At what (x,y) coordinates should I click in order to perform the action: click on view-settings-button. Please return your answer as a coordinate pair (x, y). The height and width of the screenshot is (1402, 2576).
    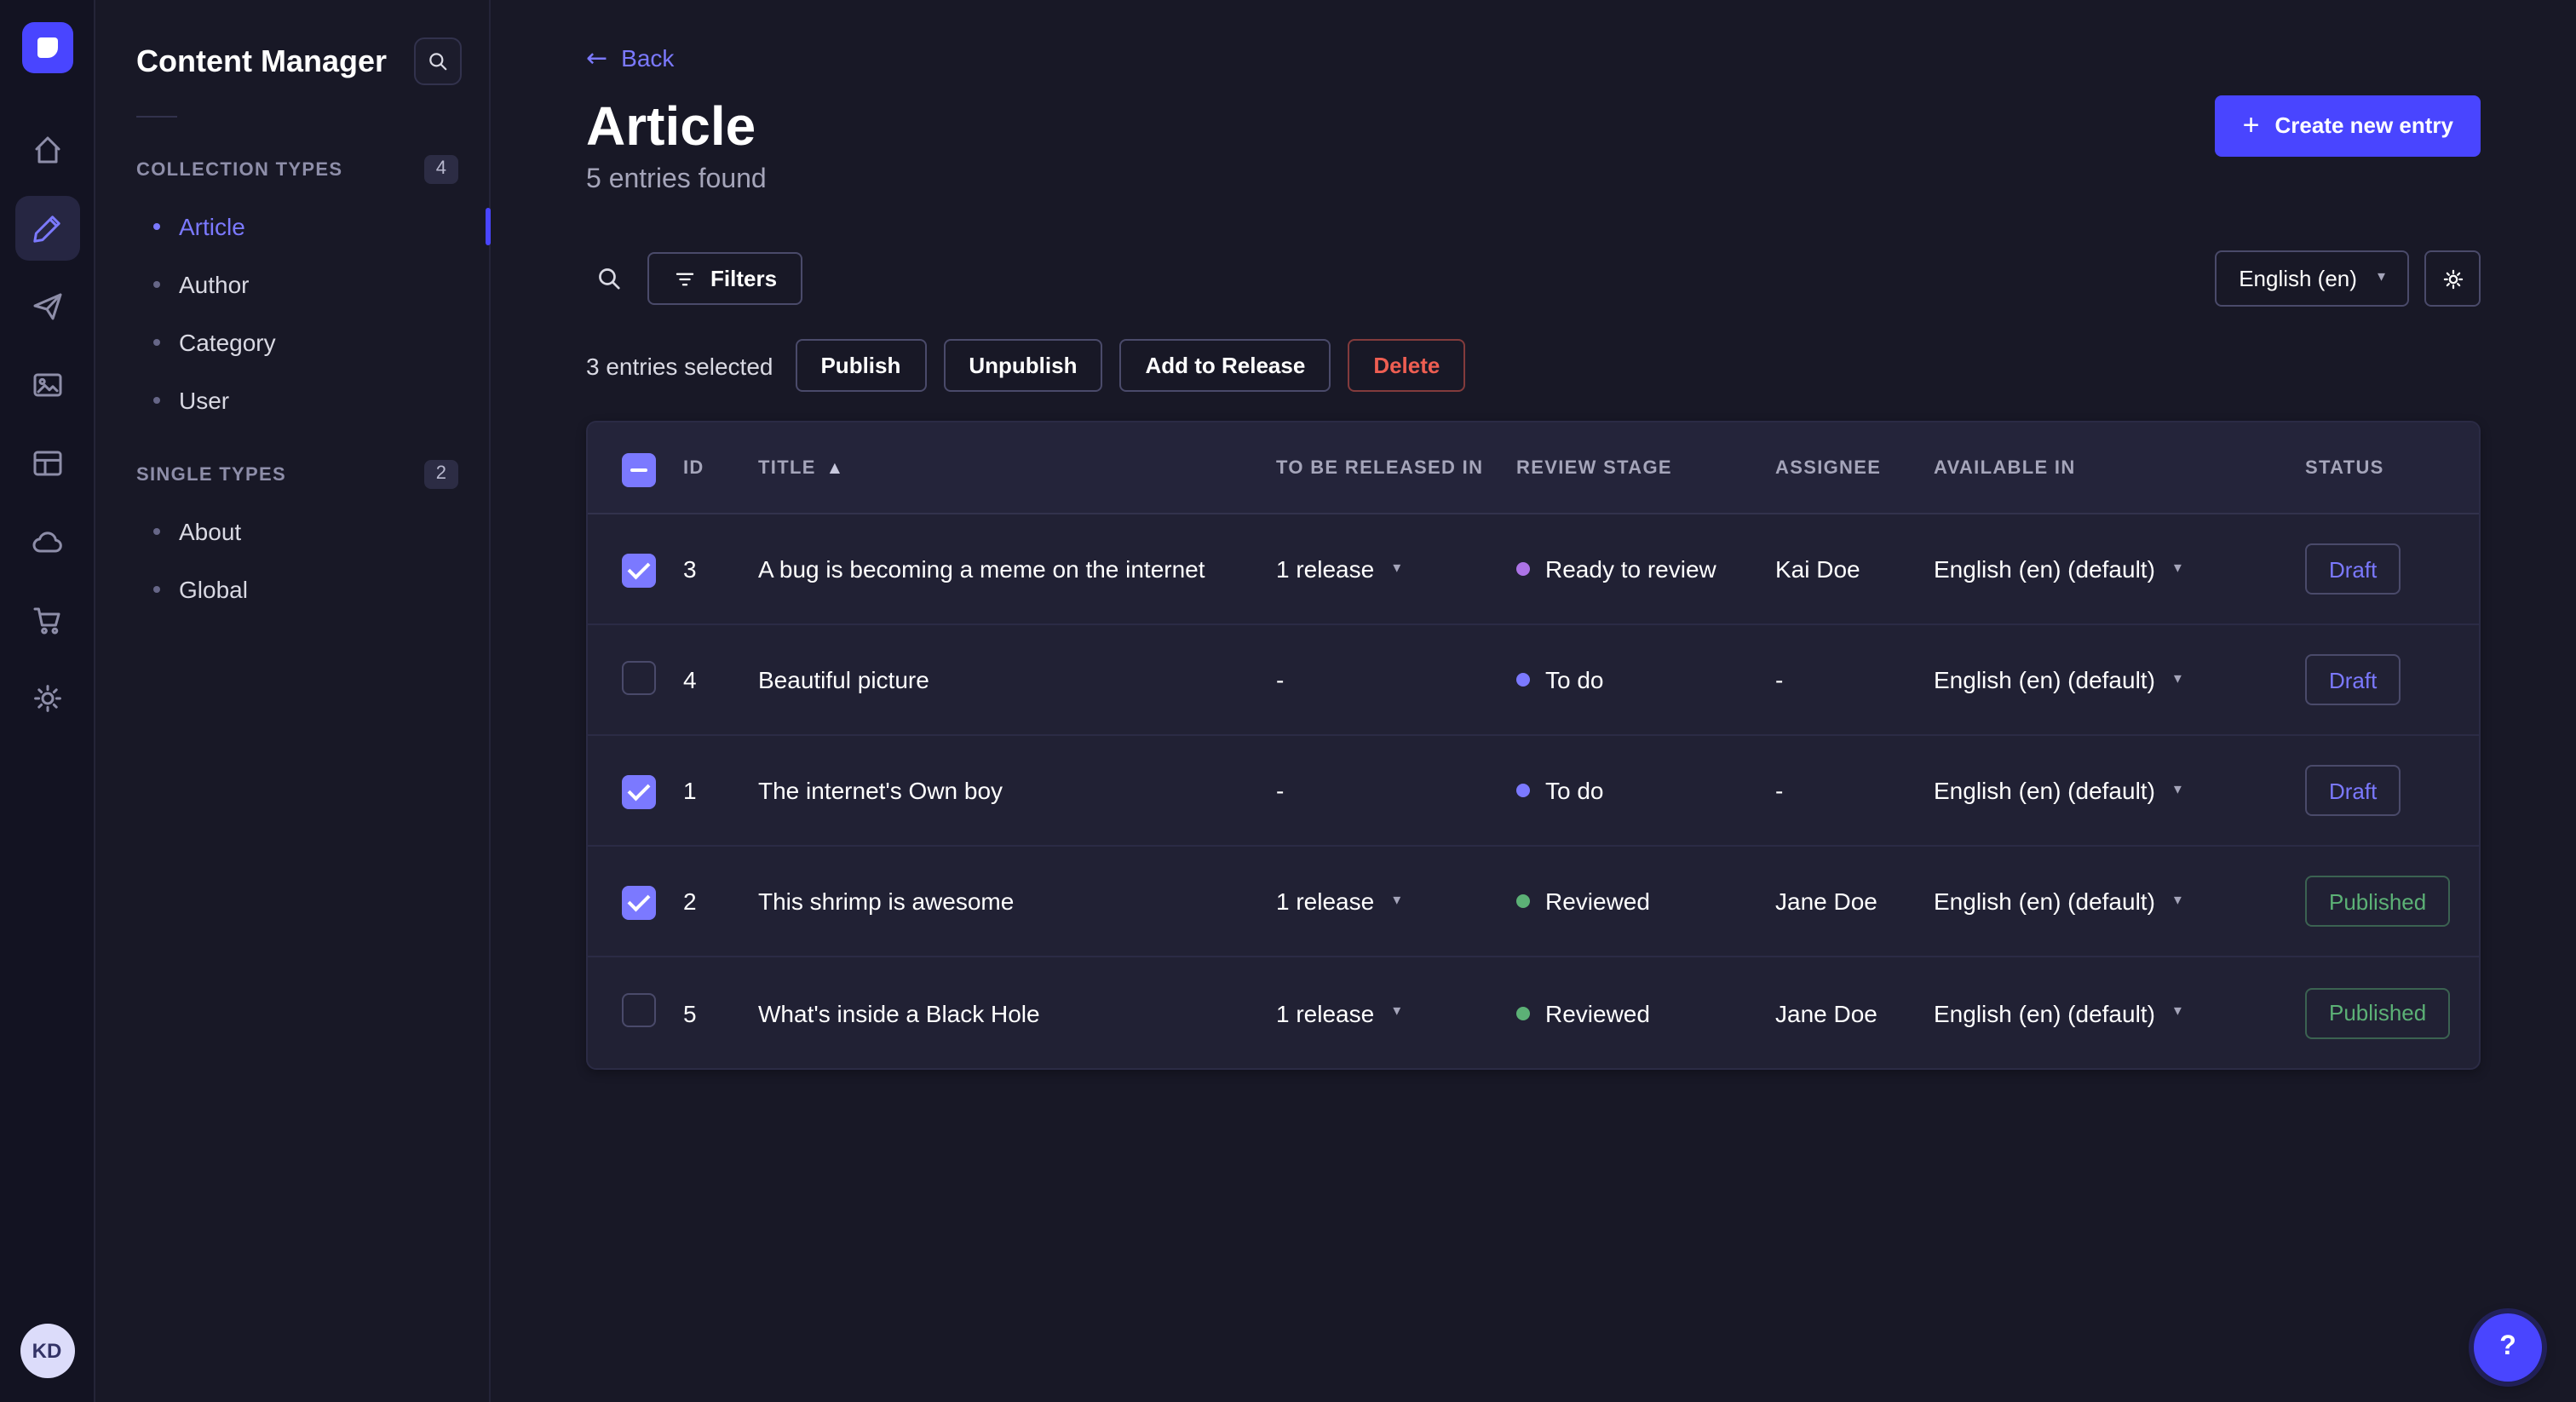
    Looking at the image, I should click on (2452, 278).